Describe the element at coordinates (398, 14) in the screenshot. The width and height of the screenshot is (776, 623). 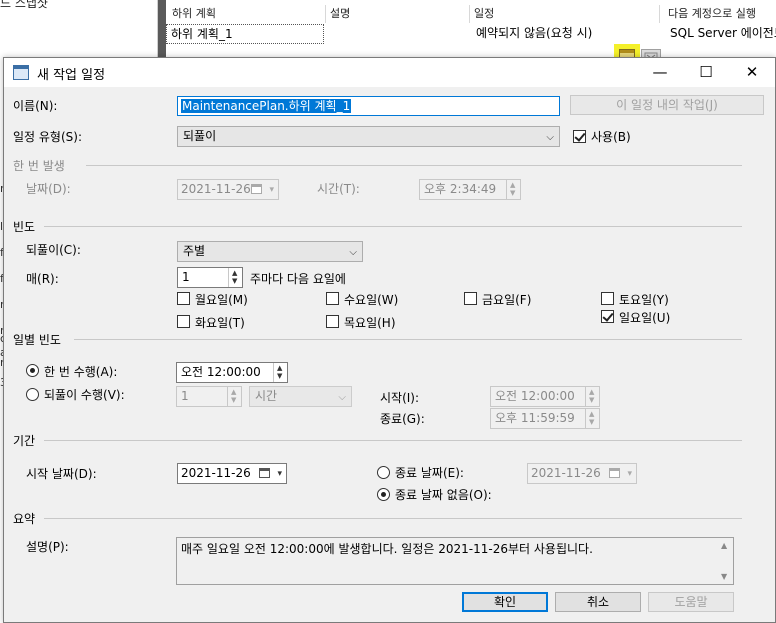
I see `grid-header-description: 설명` at that location.